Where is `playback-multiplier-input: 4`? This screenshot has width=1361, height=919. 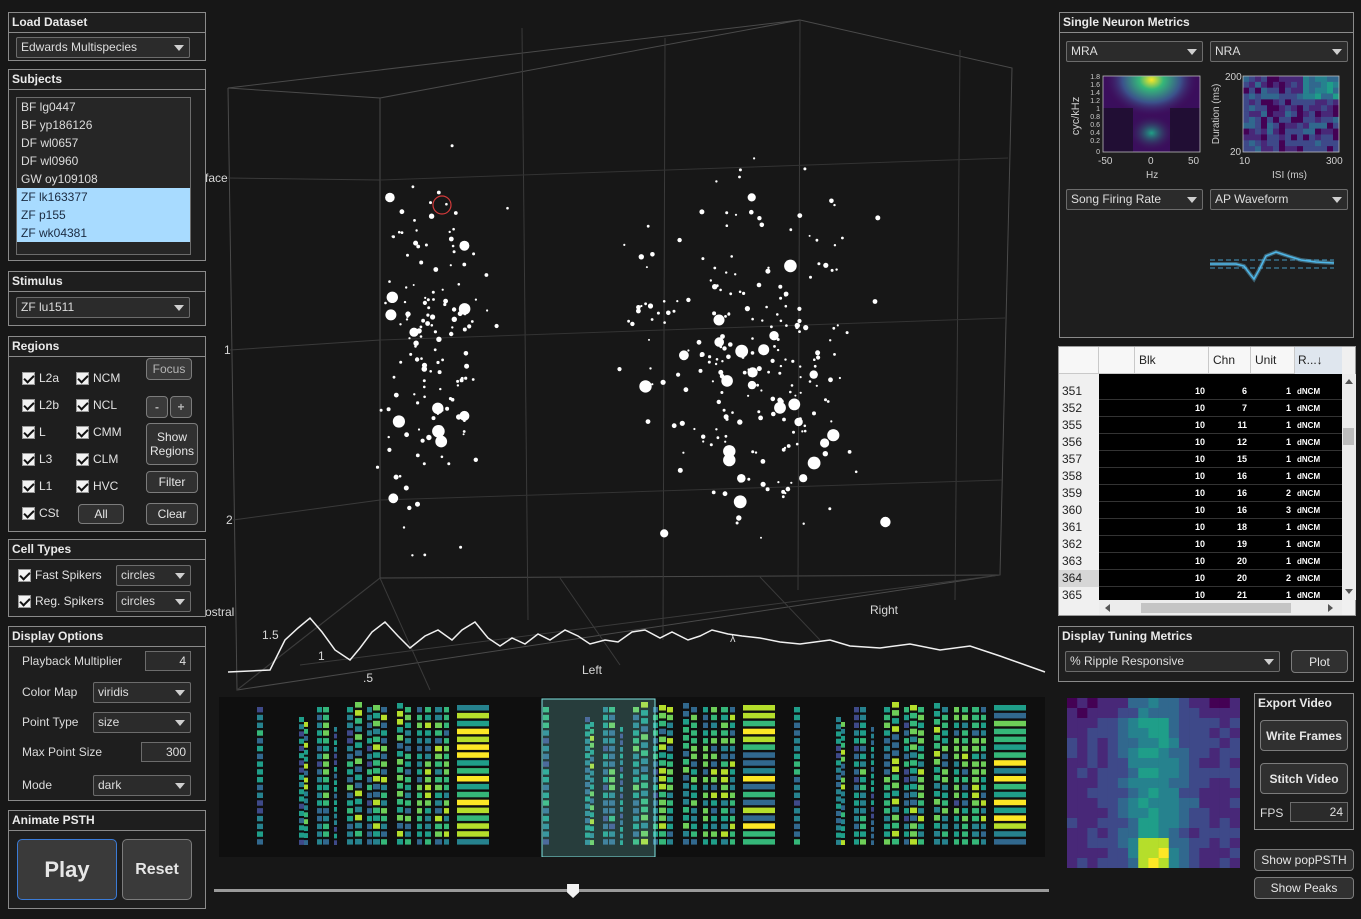 playback-multiplier-input: 4 is located at coordinates (168, 661).